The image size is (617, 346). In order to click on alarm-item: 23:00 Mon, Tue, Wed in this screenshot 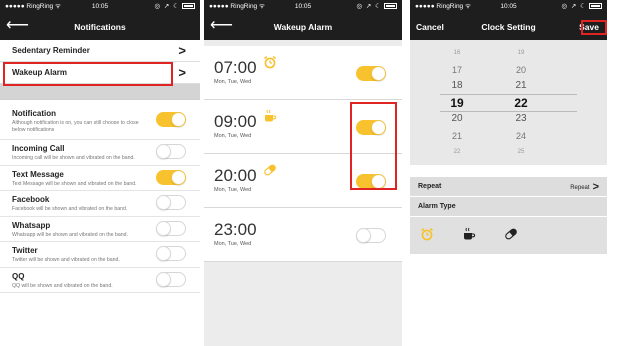, I will do `click(303, 235)`.